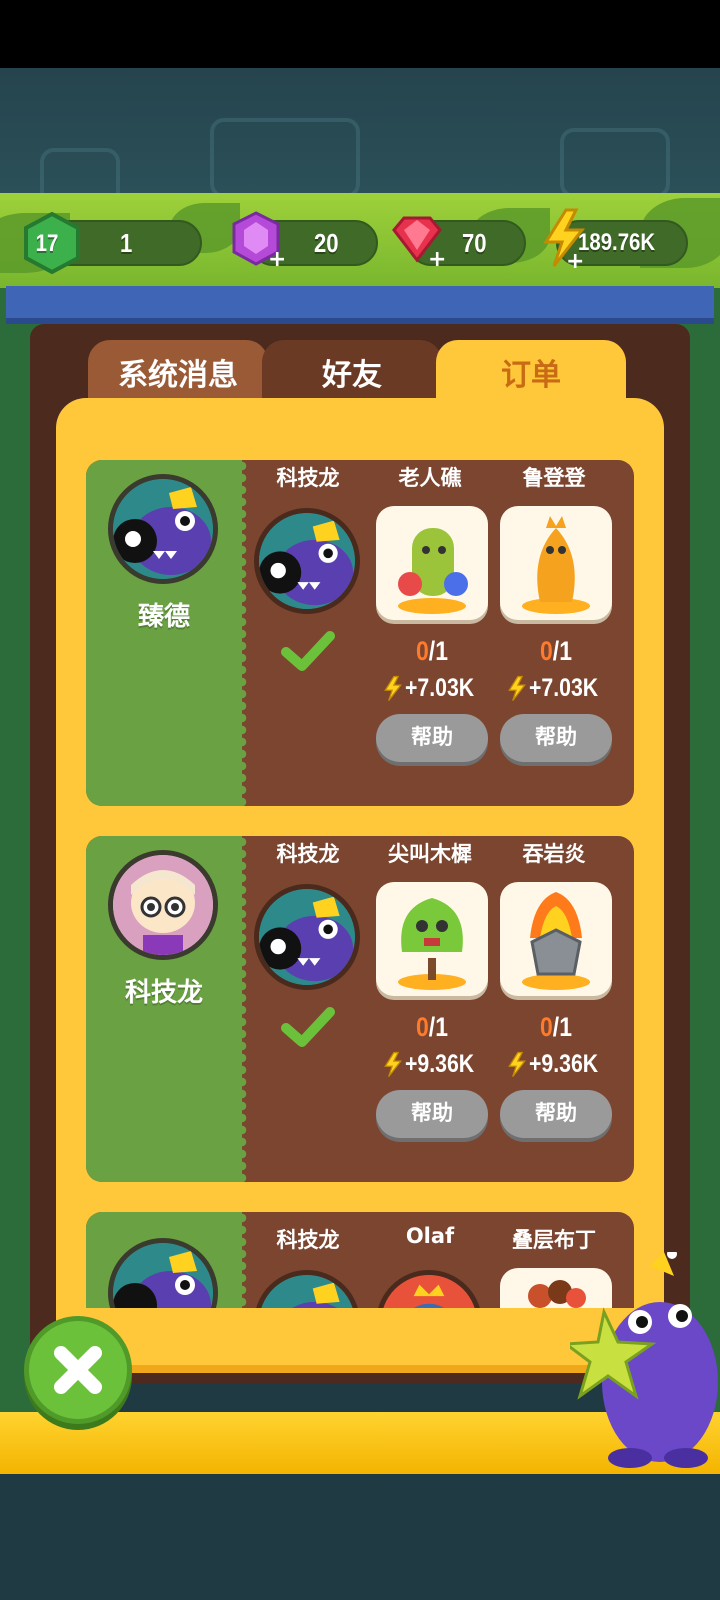  Describe the element at coordinates (360, 138) in the screenshot. I see `jungle-background` at that location.